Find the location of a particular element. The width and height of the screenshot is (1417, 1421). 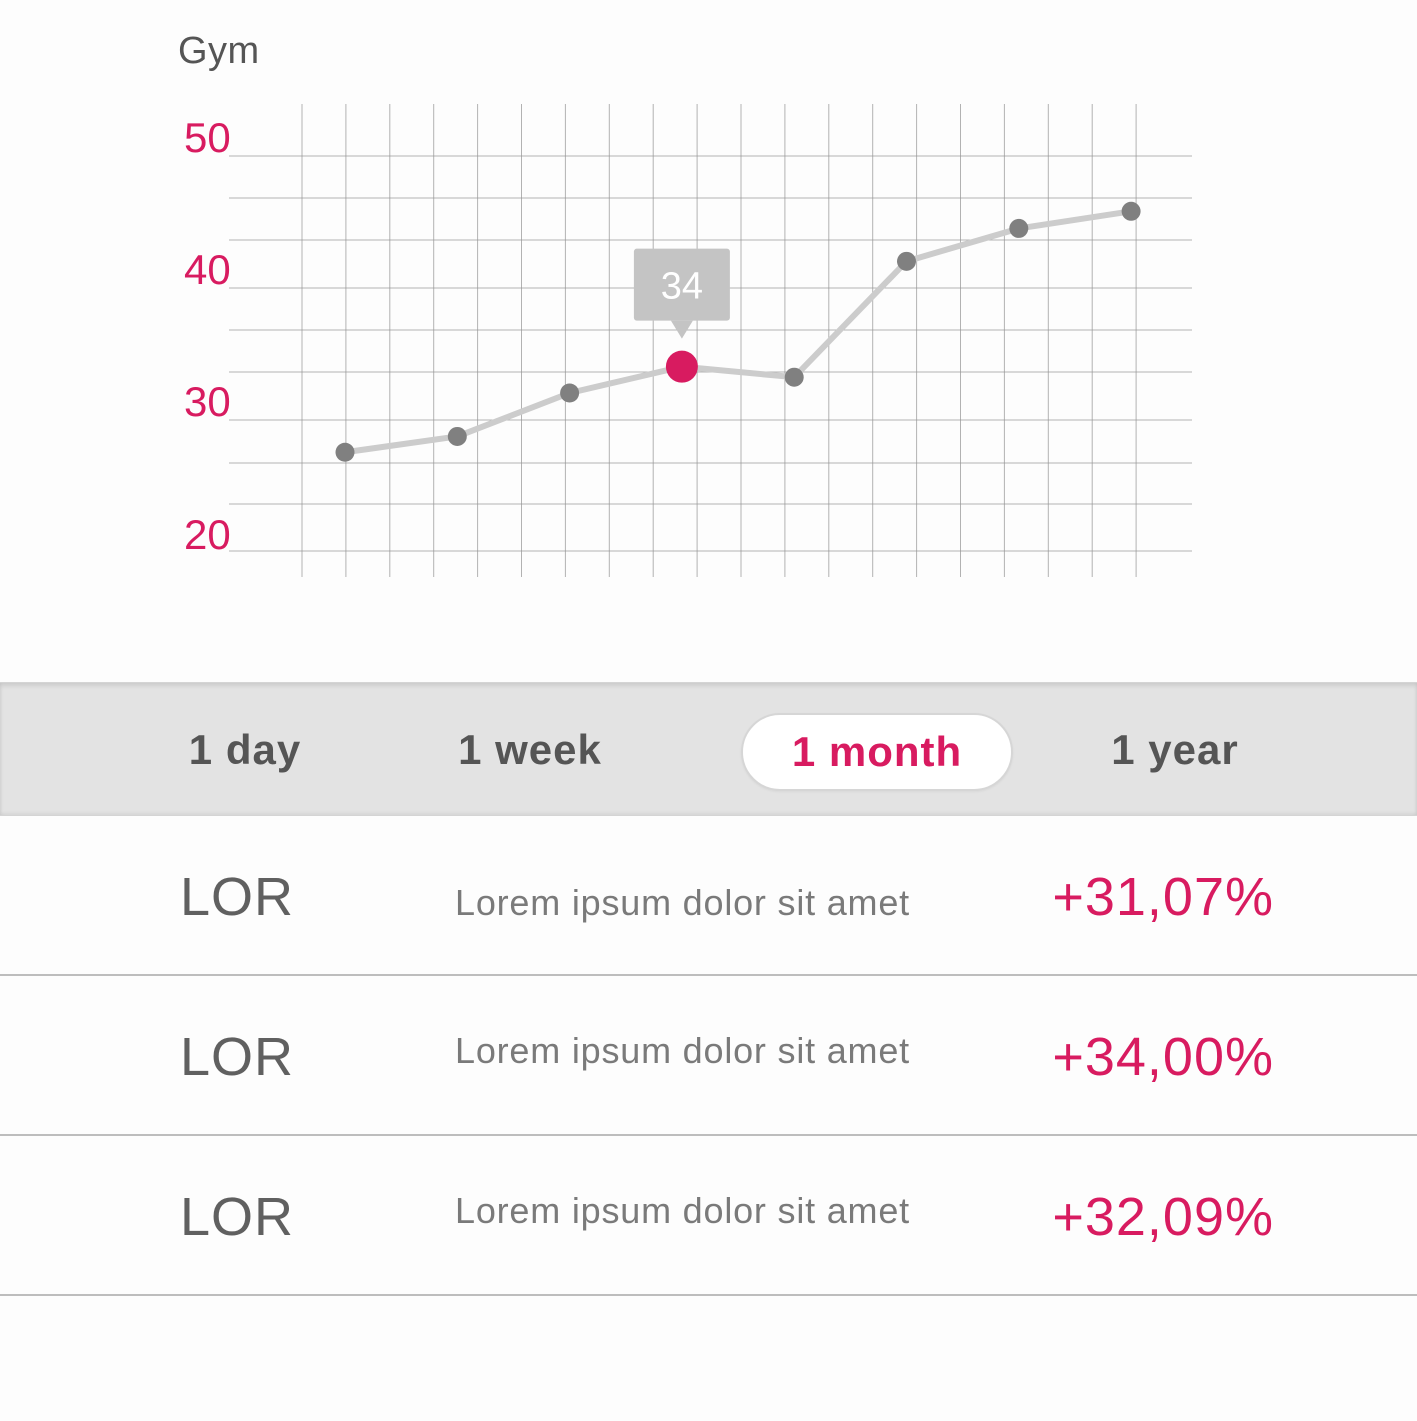

row-change: +31,07% is located at coordinates (1163, 897).